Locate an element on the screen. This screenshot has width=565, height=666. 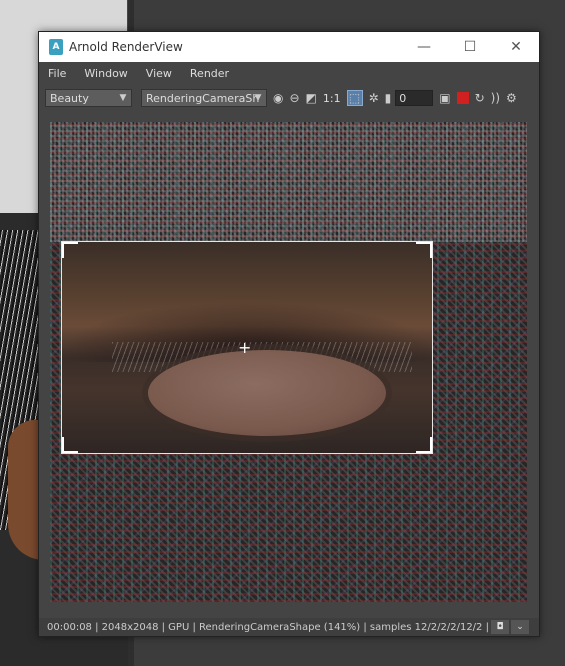
title-bar: A Arnold RenderView — ☐ ✕ is located at coordinates (289, 47).